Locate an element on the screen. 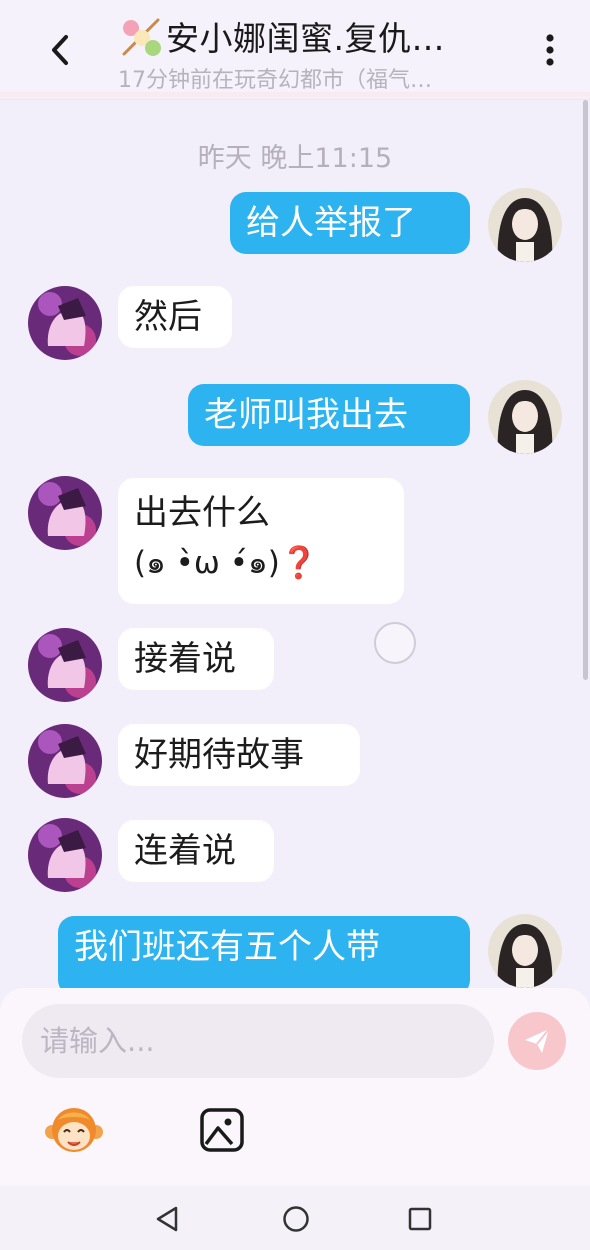 The height and width of the screenshot is (1250, 590). back-button is located at coordinates (60, 50).